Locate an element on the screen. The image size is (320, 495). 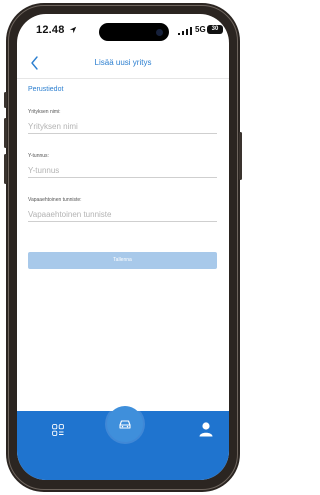
business-id-input is located at coordinates (122, 171).